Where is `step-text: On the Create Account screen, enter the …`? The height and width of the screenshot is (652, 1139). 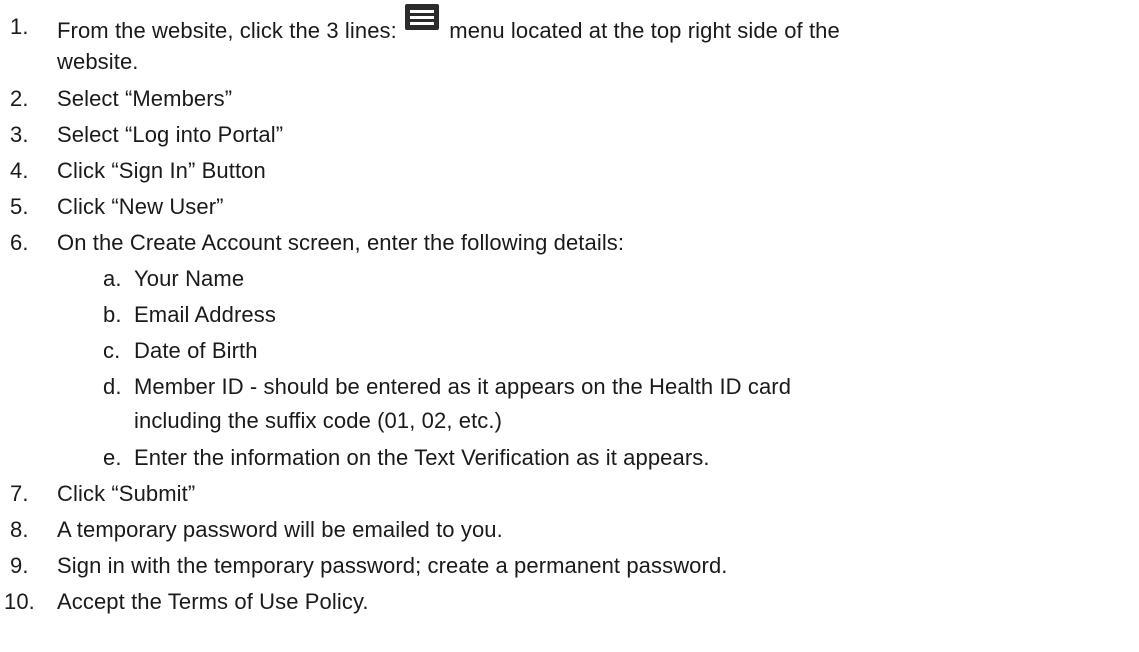
step-text: On the Create Account screen, enter the … is located at coordinates (341, 242).